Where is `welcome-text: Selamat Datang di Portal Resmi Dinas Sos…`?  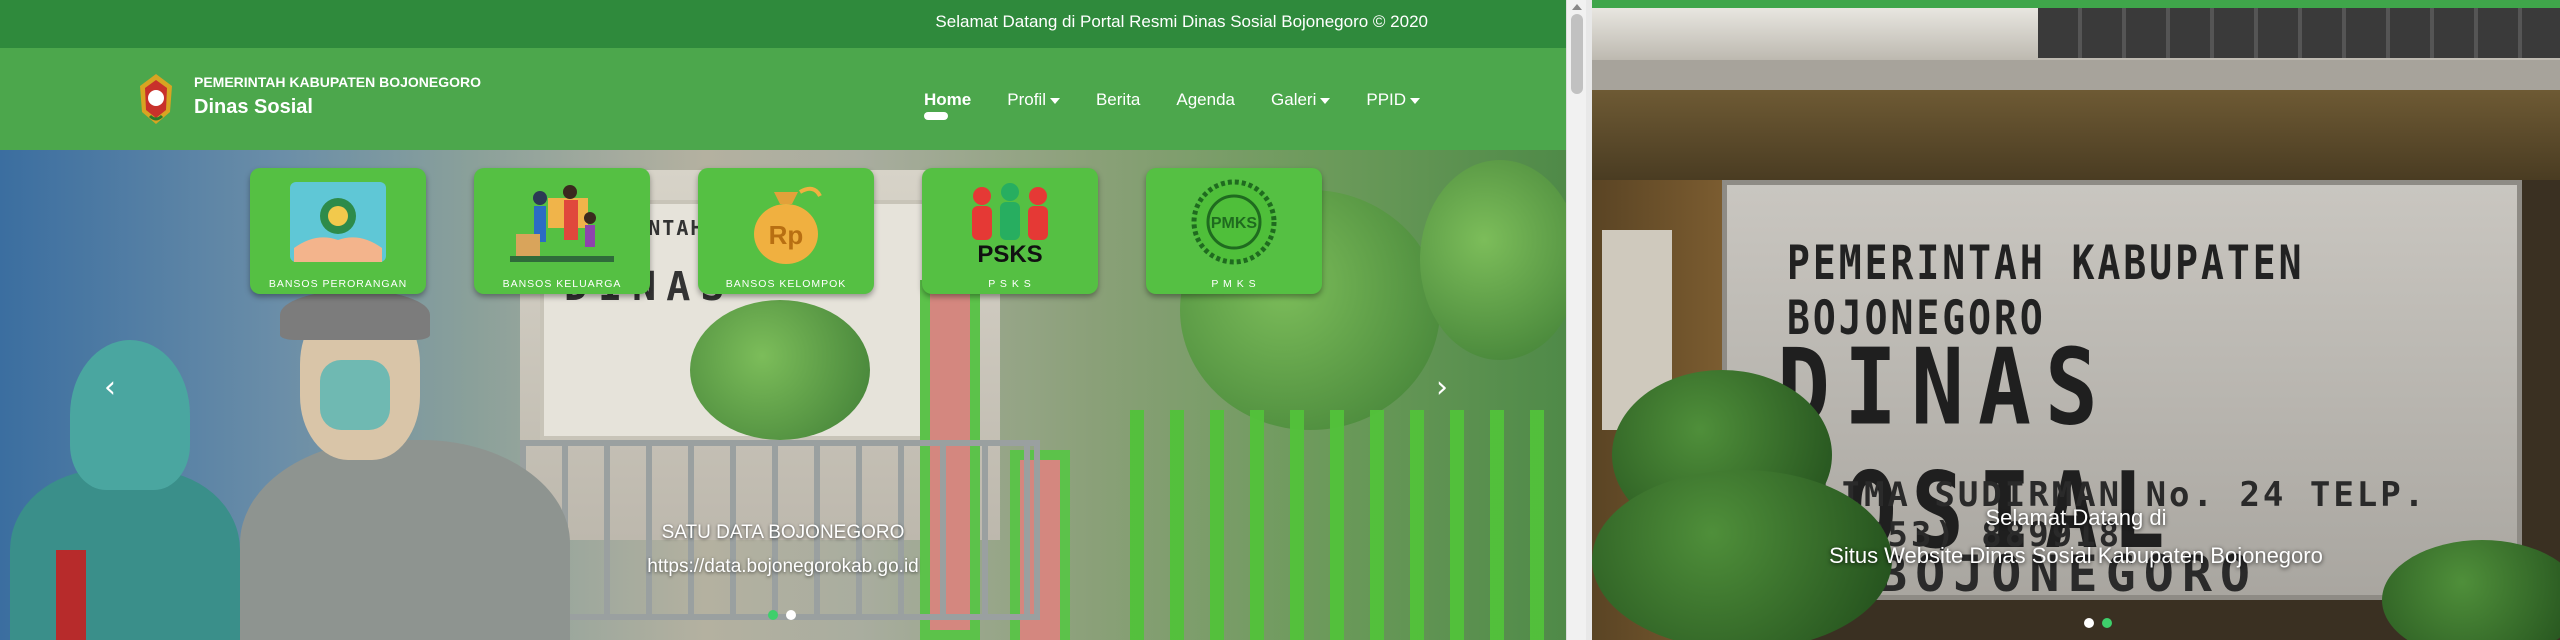
welcome-text: Selamat Datang di Portal Resmi Dinas Sos… is located at coordinates (1181, 21).